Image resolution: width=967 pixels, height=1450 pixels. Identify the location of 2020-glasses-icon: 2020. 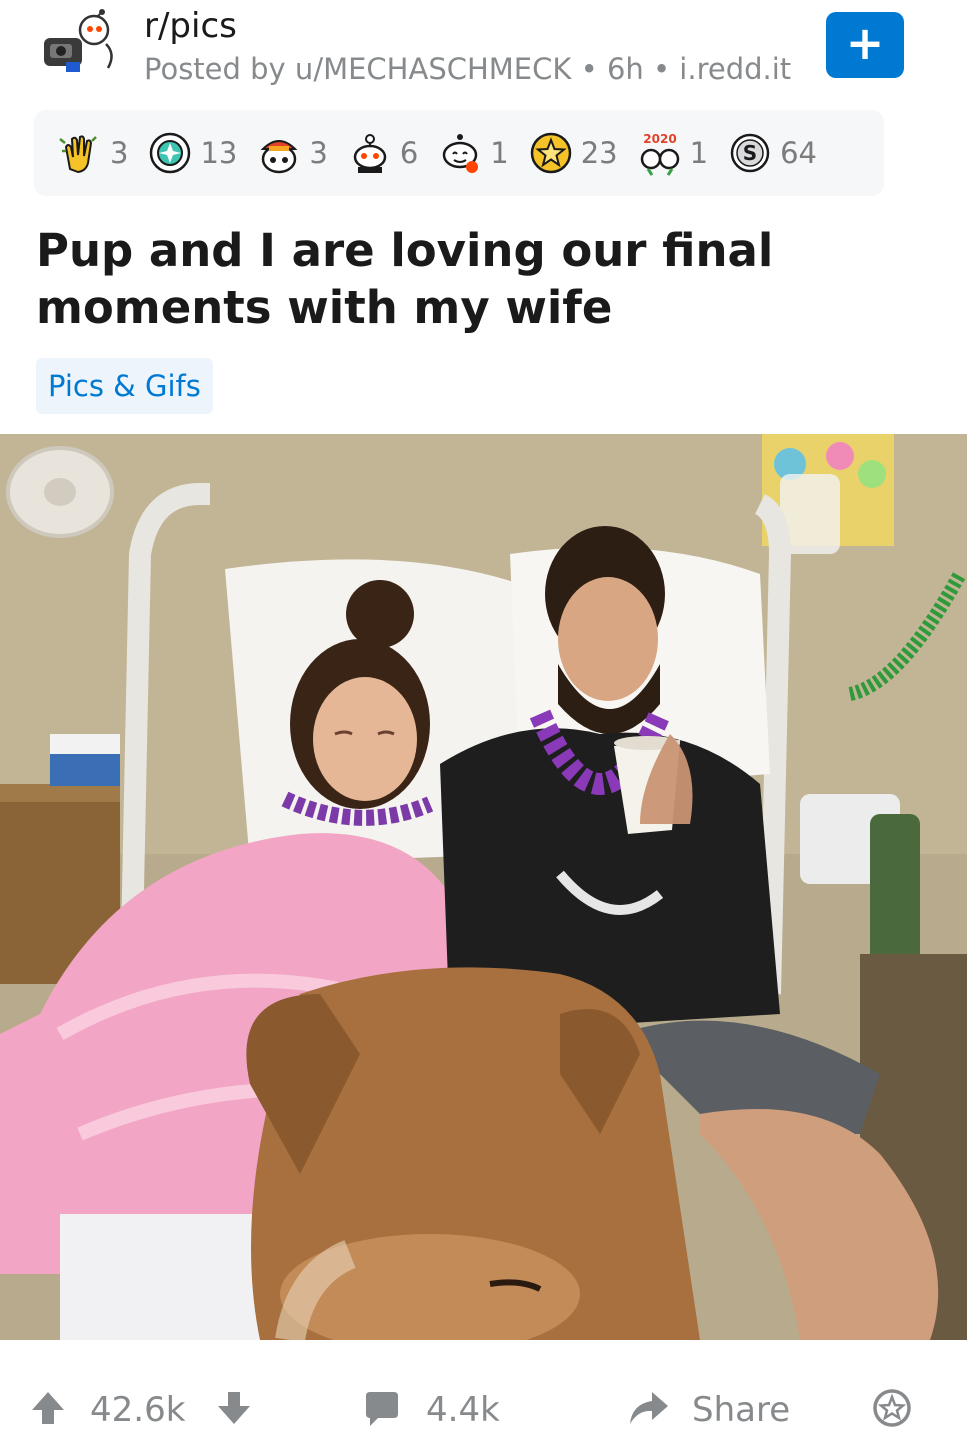
(659, 154).